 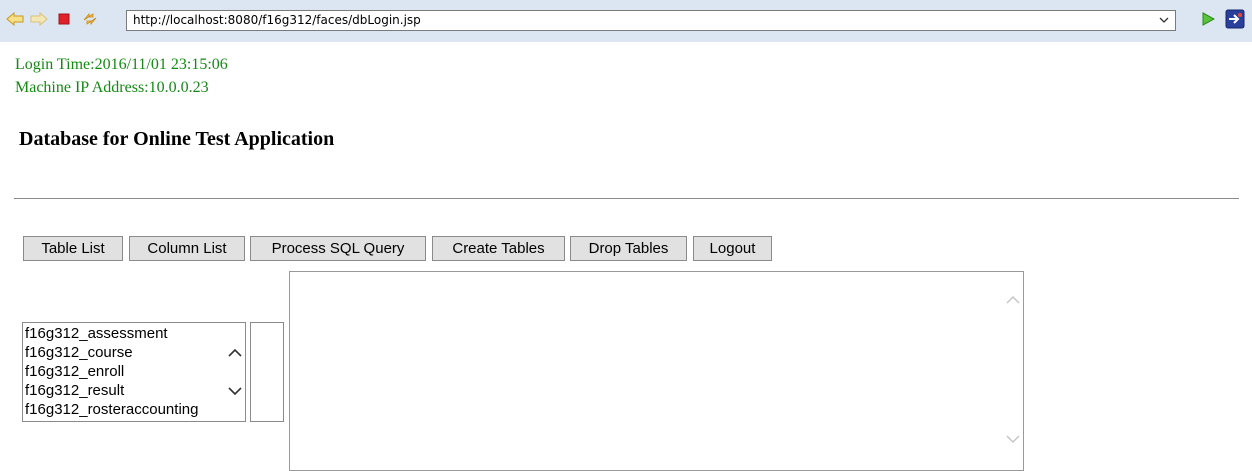 What do you see at coordinates (112, 87) in the screenshot?
I see `machine-ip: Machine IP Address:10.0.0.23` at bounding box center [112, 87].